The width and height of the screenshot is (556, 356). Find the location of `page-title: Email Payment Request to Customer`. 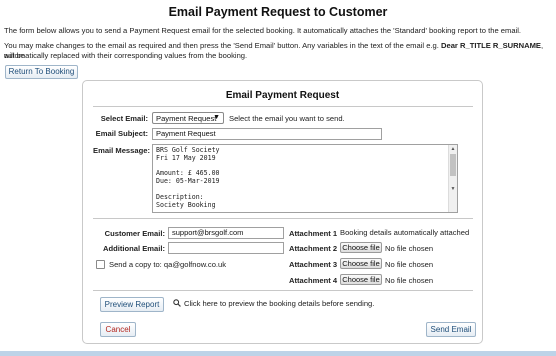

page-title: Email Payment Request to Customer is located at coordinates (278, 12).